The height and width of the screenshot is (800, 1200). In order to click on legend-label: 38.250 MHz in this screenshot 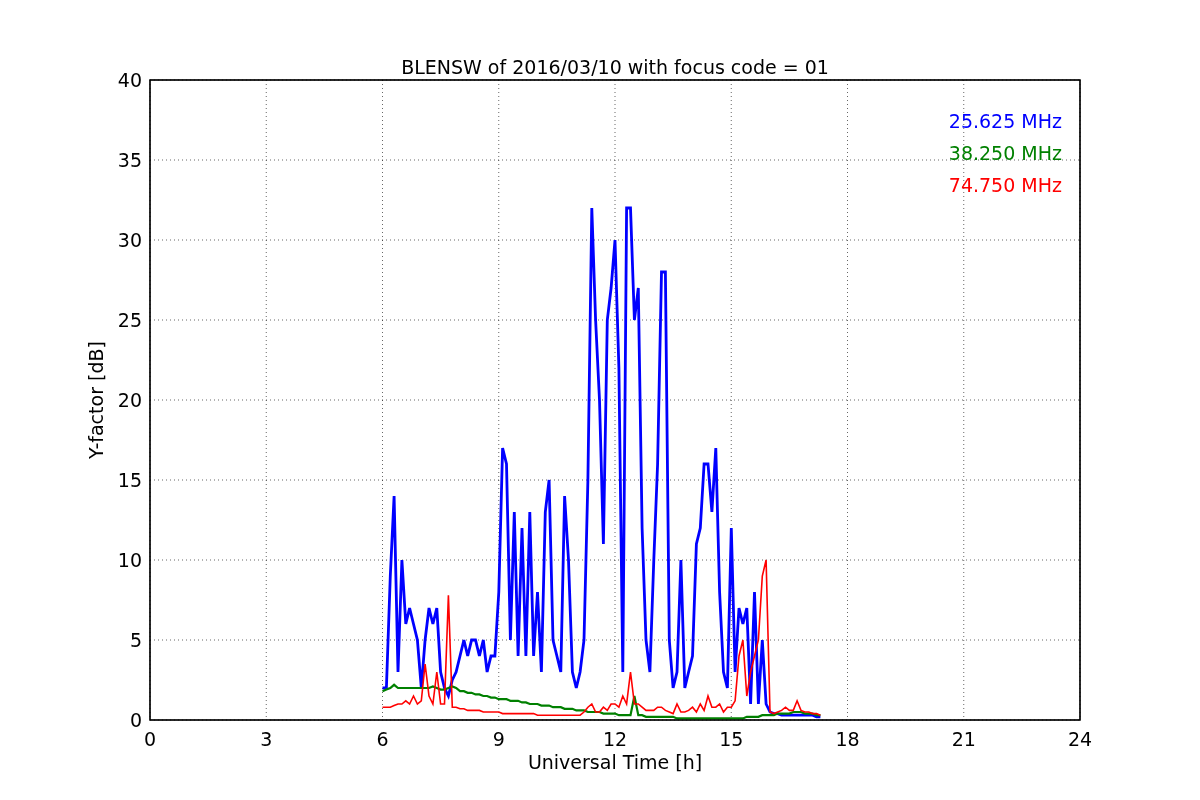, I will do `click(1005, 153)`.